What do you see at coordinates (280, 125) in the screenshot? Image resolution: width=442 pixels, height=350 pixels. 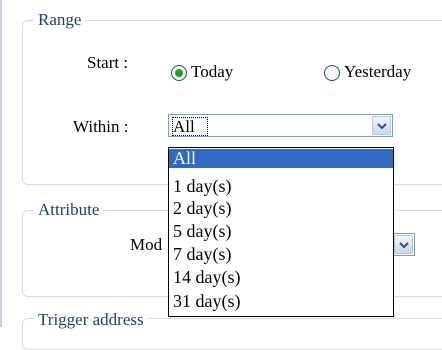 I see `within-select: All` at bounding box center [280, 125].